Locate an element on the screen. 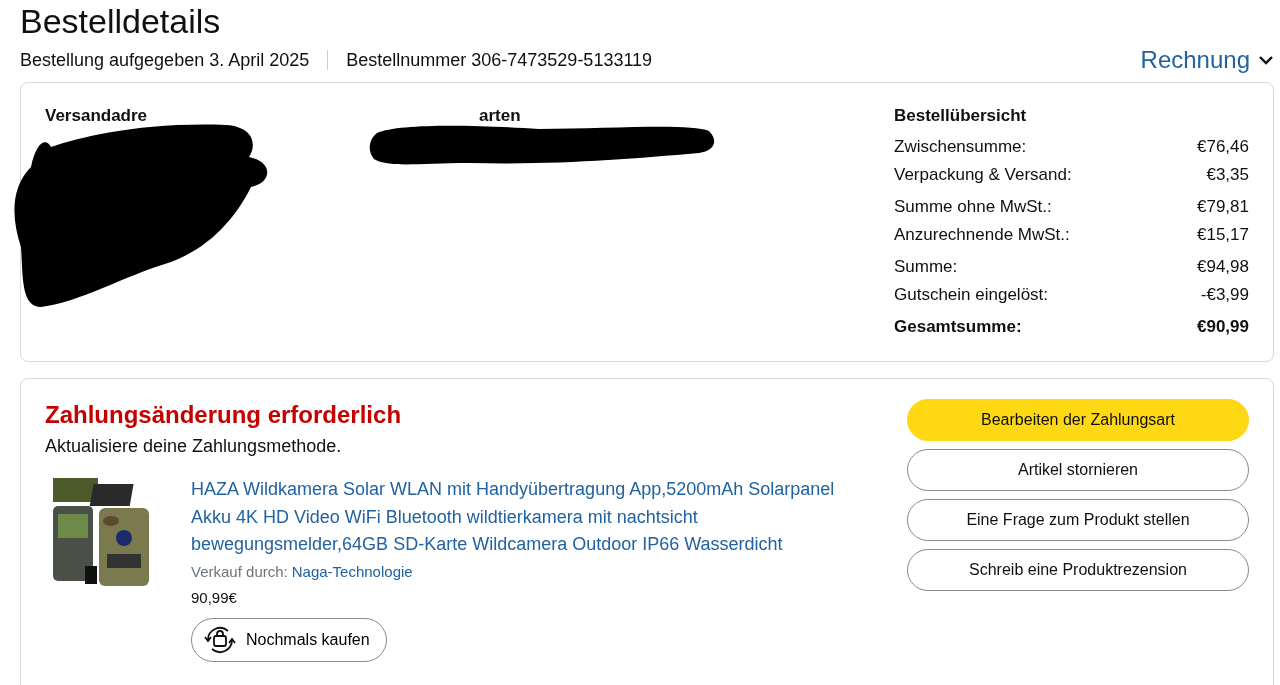  summary-label: Zwischensumme: is located at coordinates (960, 146).